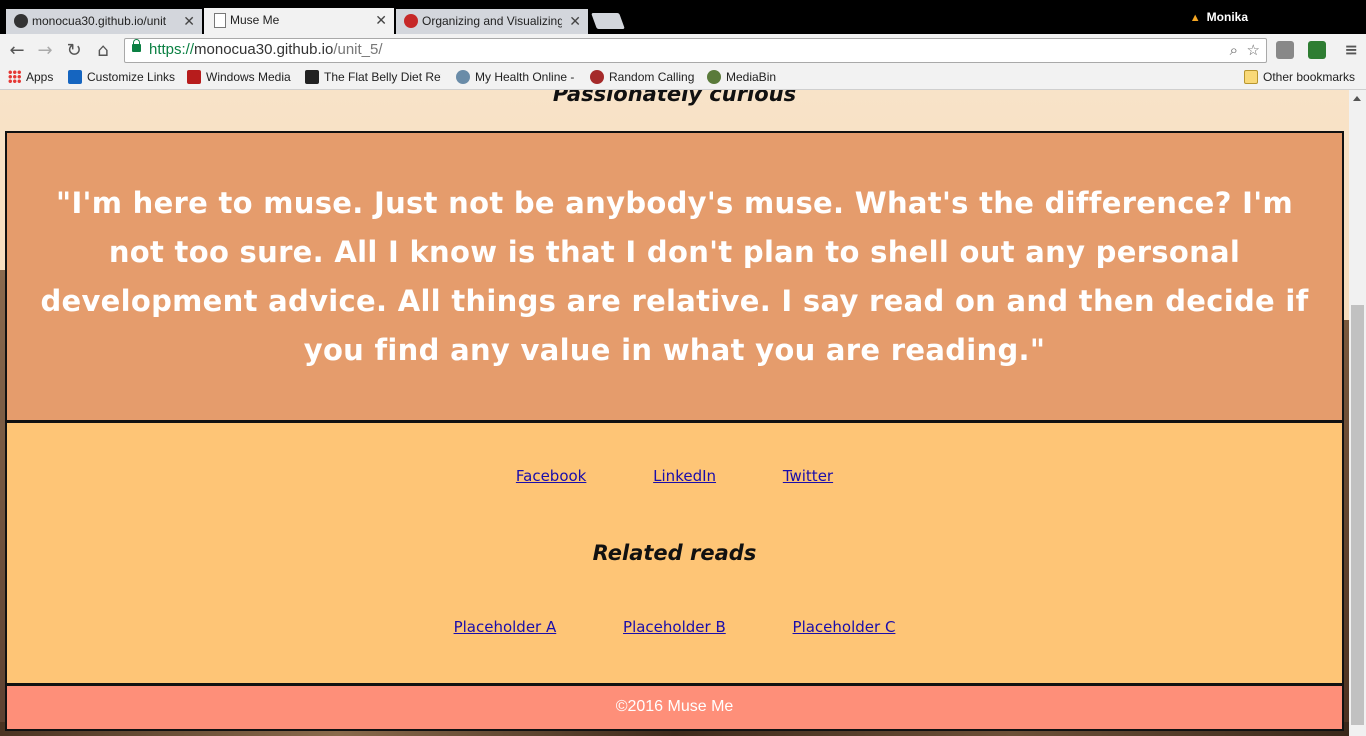 The width and height of the screenshot is (1366, 736). I want to click on placeholder-b-link: Placeholder B, so click(674, 627).